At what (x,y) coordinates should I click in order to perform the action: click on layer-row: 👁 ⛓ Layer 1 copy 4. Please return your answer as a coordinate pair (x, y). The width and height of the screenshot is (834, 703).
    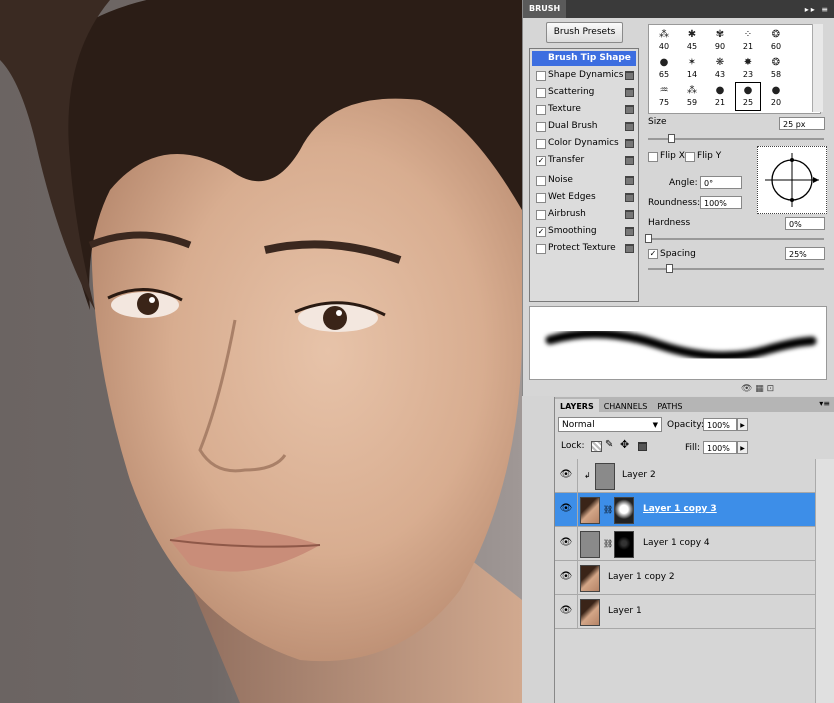
    Looking at the image, I should click on (685, 544).